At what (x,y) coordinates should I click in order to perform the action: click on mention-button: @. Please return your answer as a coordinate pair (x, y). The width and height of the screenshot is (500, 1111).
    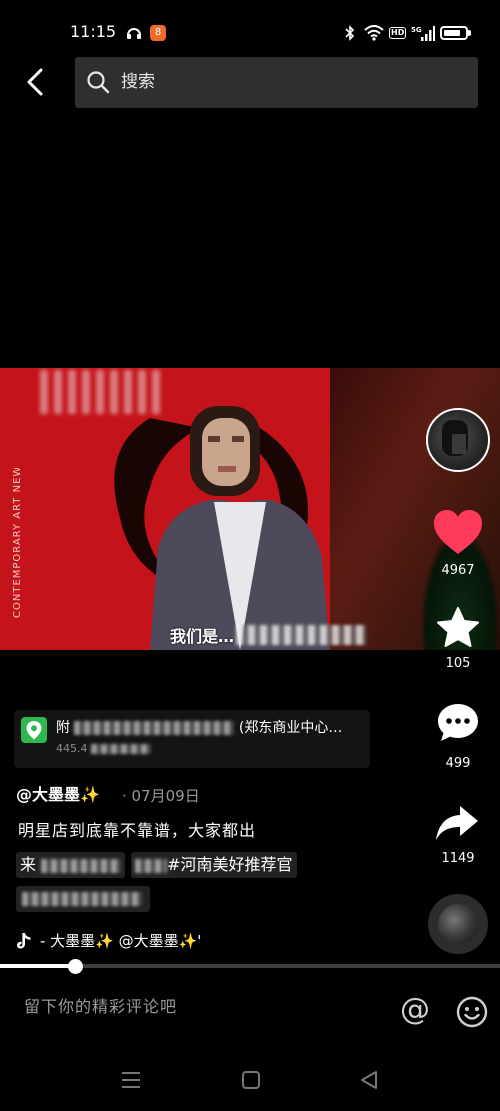
    Looking at the image, I should click on (415, 1010).